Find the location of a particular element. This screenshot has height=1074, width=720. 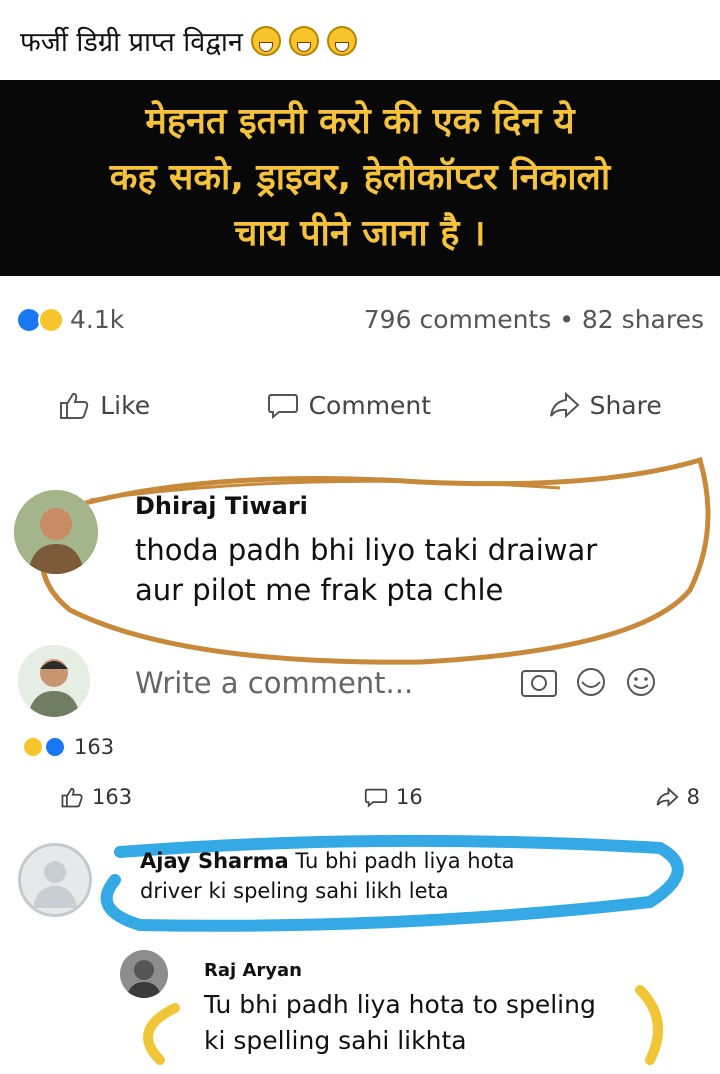

banner-line-2: कह सको, ड्राइवर, हेलीकॉप्टर निकालो is located at coordinates (360, 177).